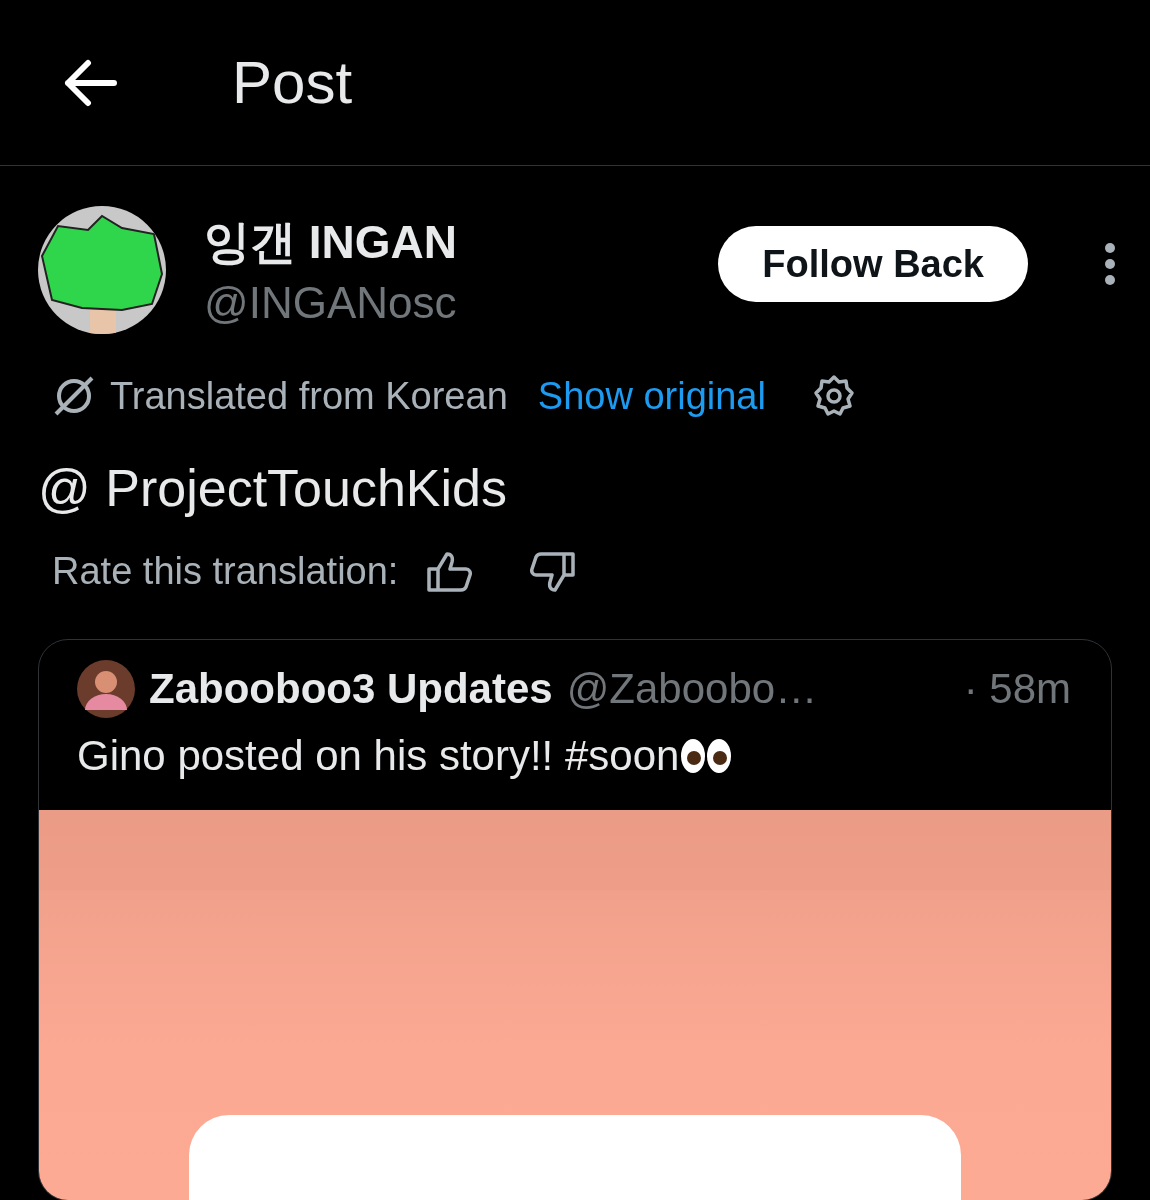 The image size is (1150, 1200). Describe the element at coordinates (351, 689) in the screenshot. I see `author-name: Zabooboo3 Updates` at that location.